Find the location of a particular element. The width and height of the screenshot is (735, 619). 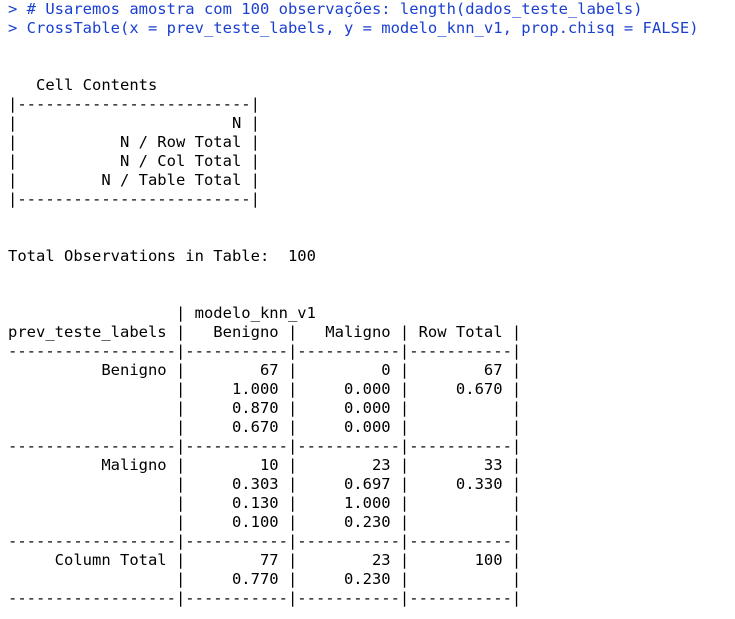

cell-contents-row: | N / Row Total | is located at coordinates (134, 142).